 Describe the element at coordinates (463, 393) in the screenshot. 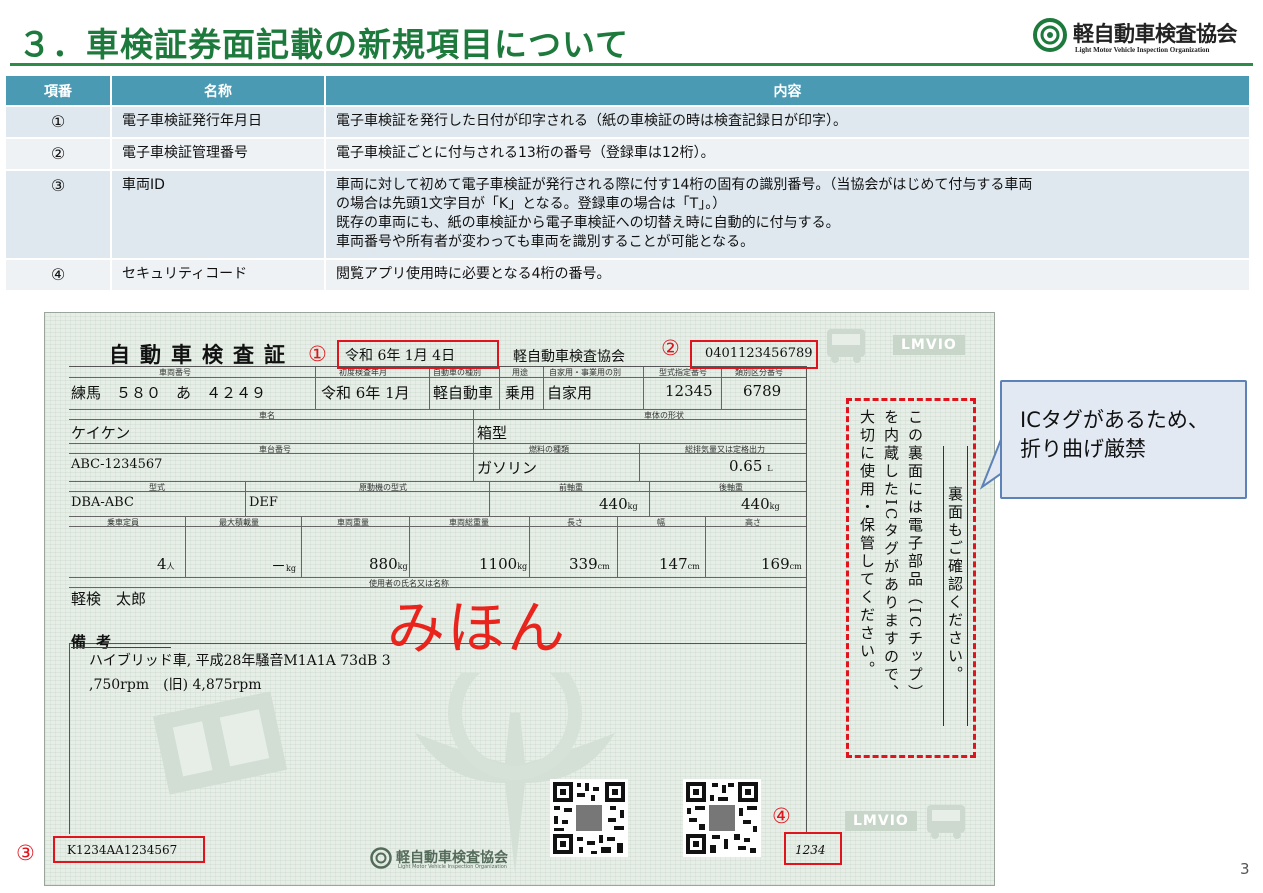

I see `vehicle-kind-value: 軽自動車` at that location.